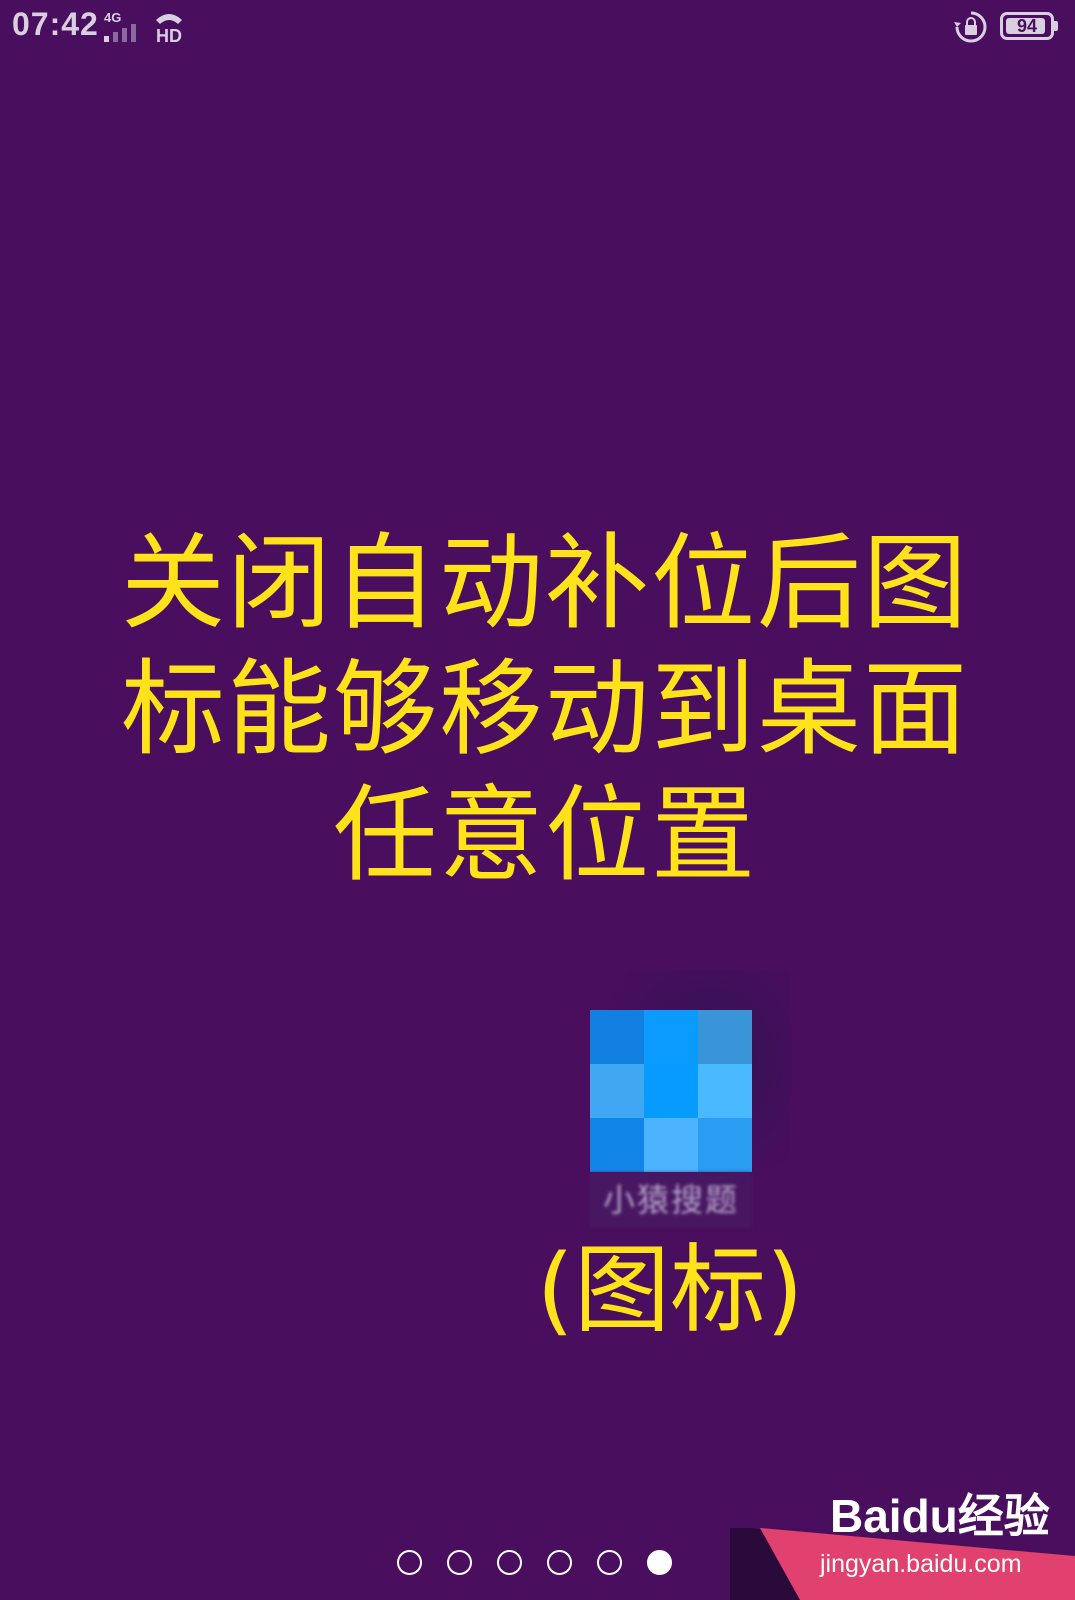 The image size is (1075, 1600). Describe the element at coordinates (534, 1565) in the screenshot. I see `page-indicator` at that location.